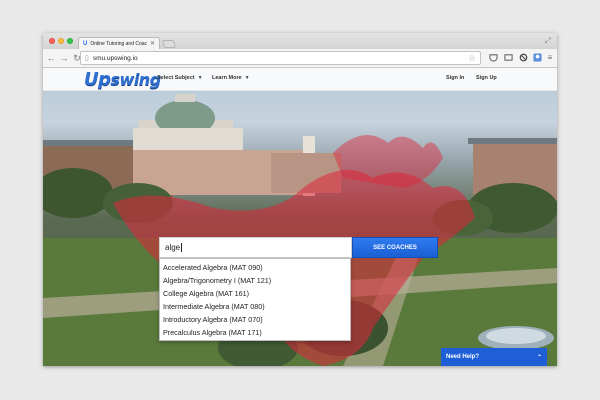 The image size is (600, 400). I want to click on sign-up-link: Sign Up, so click(486, 78).